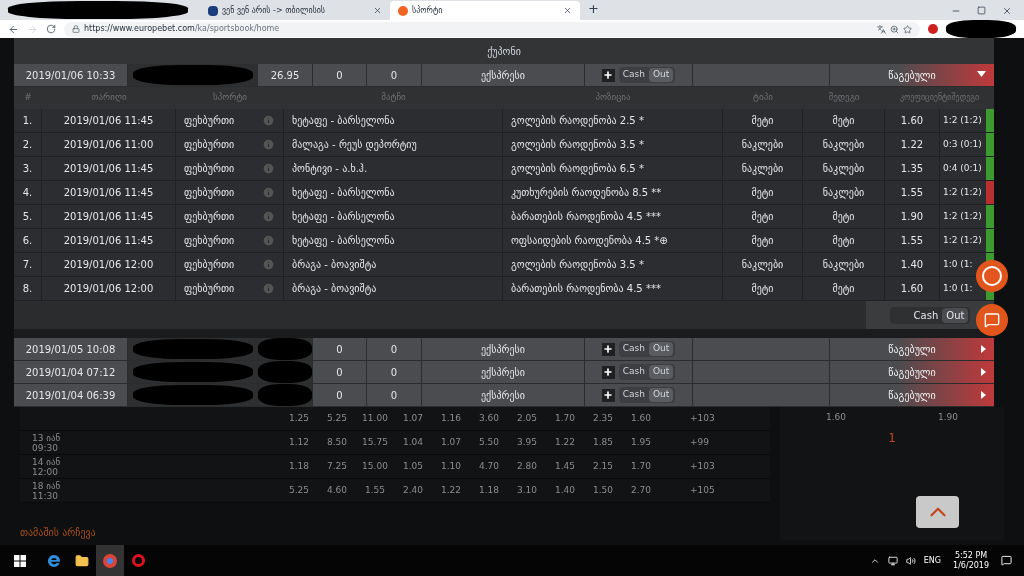  What do you see at coordinates (298, 490) in the screenshot?
I see `odds-value: 5.25` at bounding box center [298, 490].